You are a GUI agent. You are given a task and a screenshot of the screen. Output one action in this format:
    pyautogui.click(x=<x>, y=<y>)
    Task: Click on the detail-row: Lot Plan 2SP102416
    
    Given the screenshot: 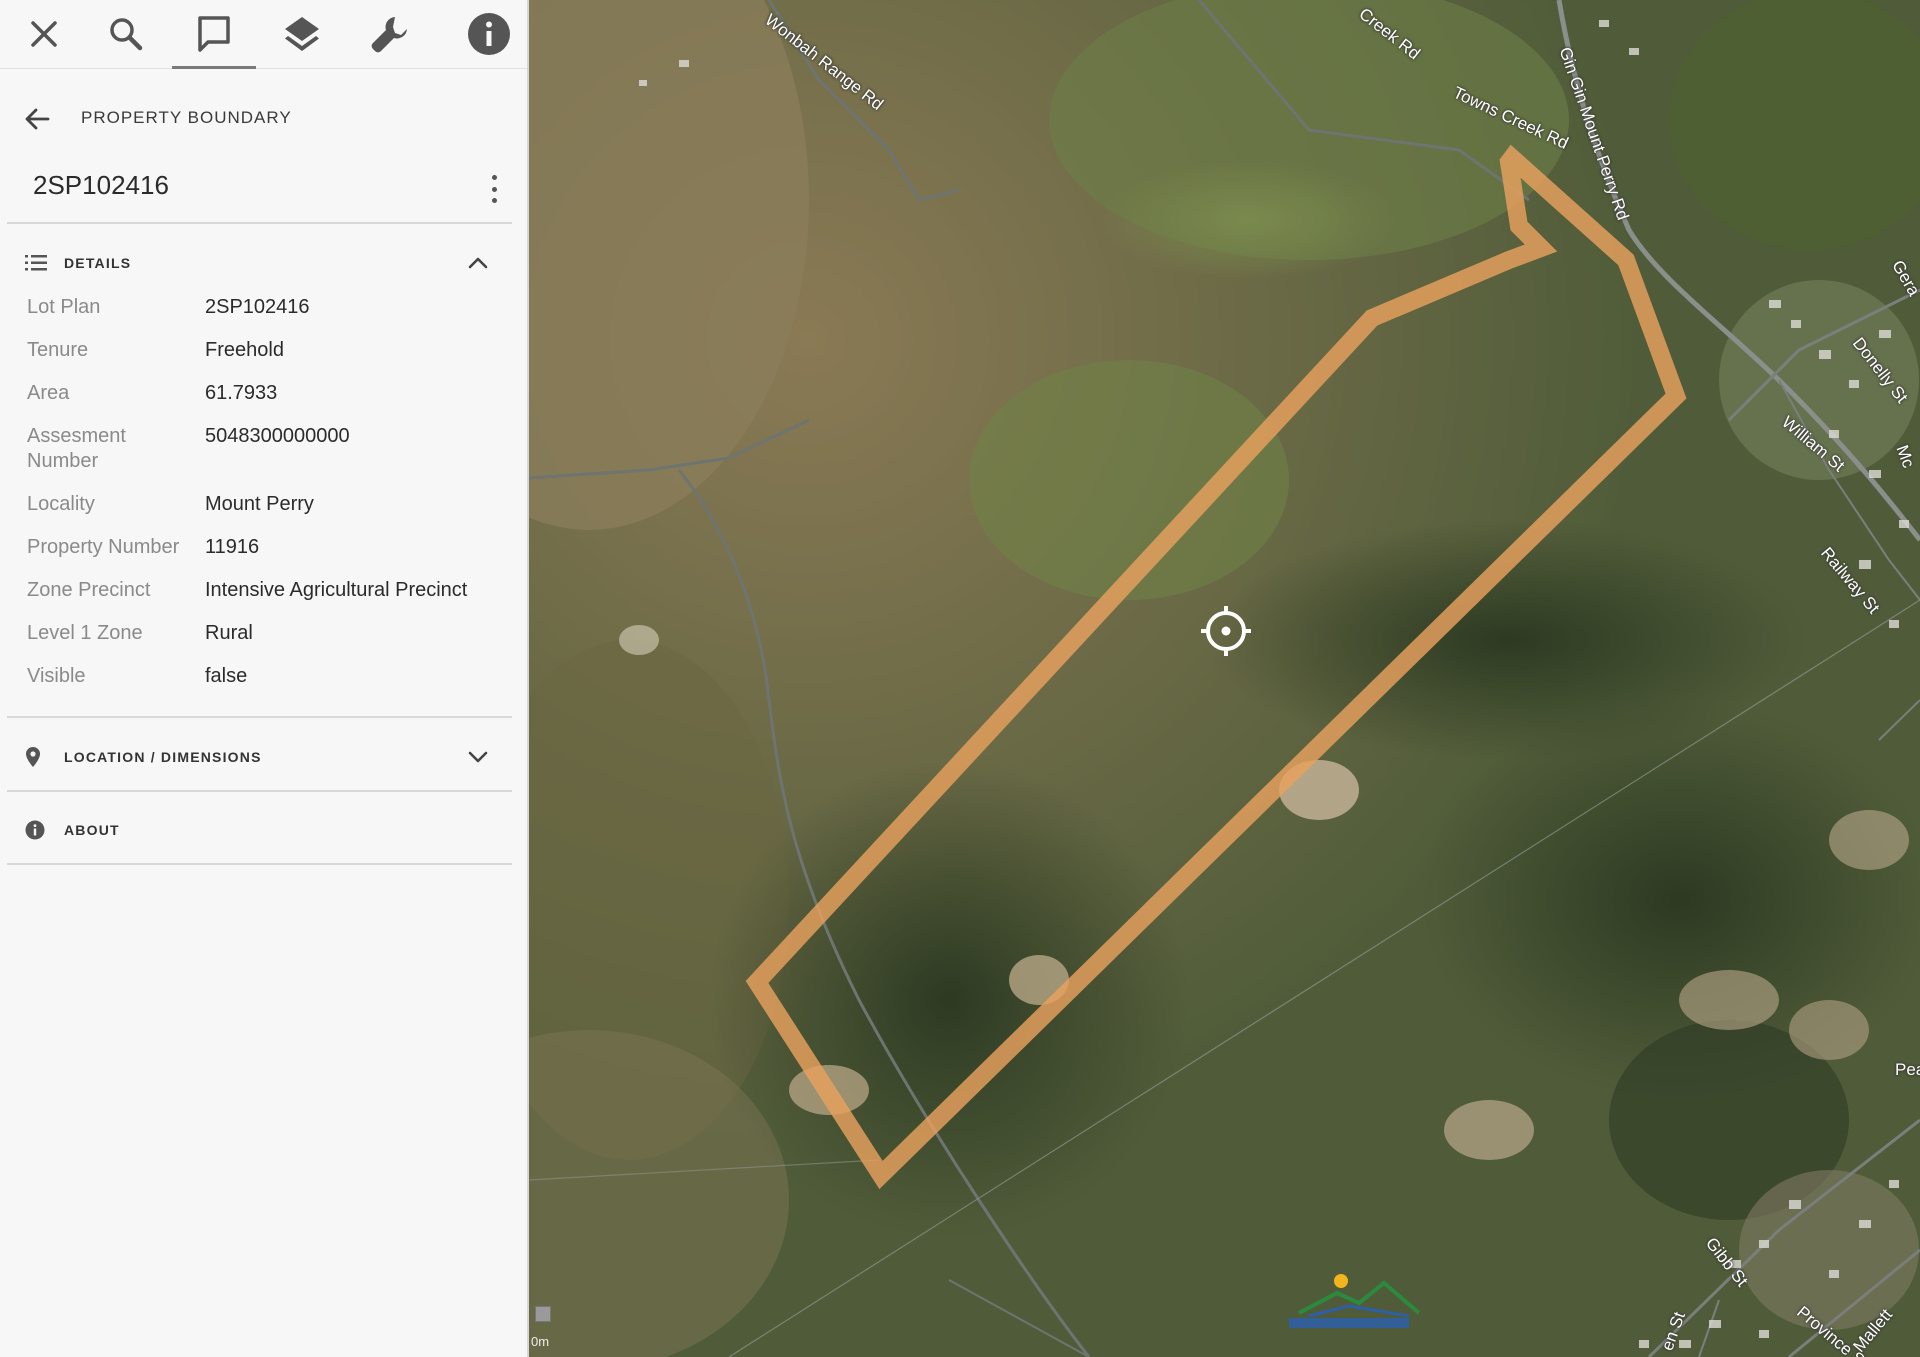 What is the action you would take?
    pyautogui.click(x=267, y=312)
    